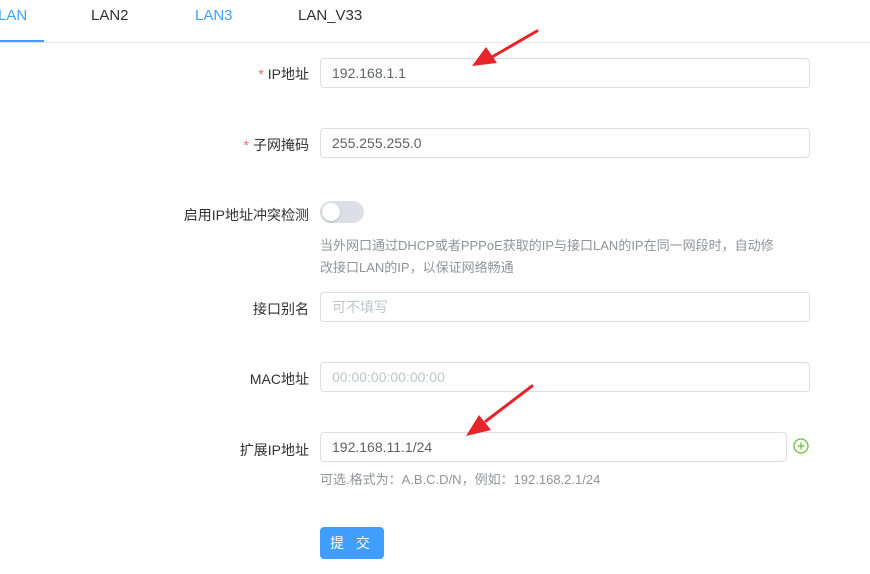 The height and width of the screenshot is (574, 870). What do you see at coordinates (331, 212) in the screenshot?
I see `toggle-knob` at bounding box center [331, 212].